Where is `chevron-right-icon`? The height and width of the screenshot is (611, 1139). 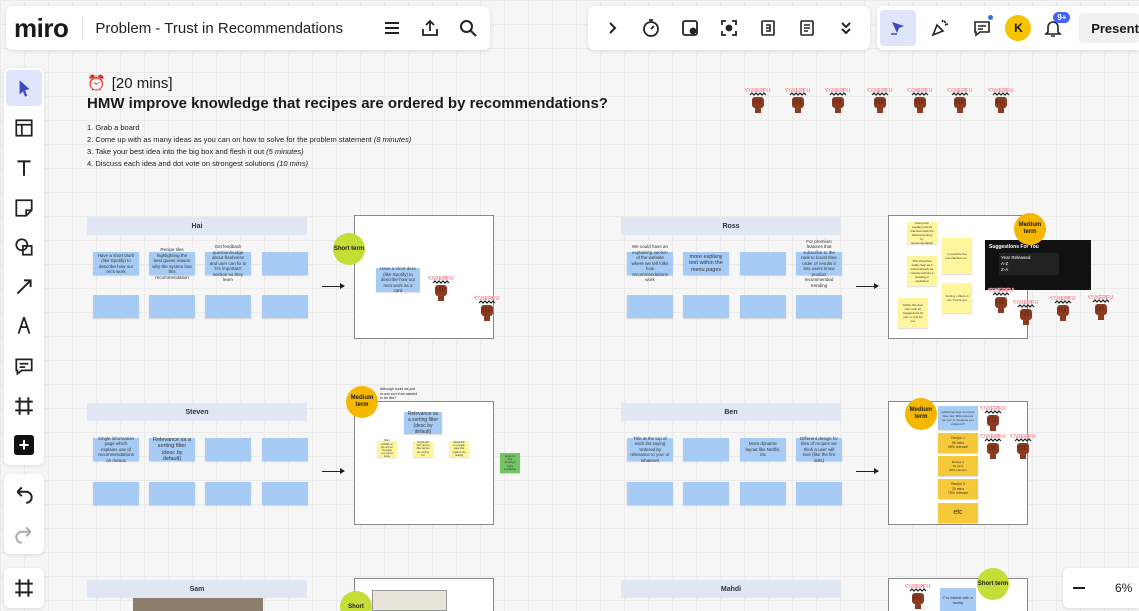 chevron-right-icon is located at coordinates (612, 28).